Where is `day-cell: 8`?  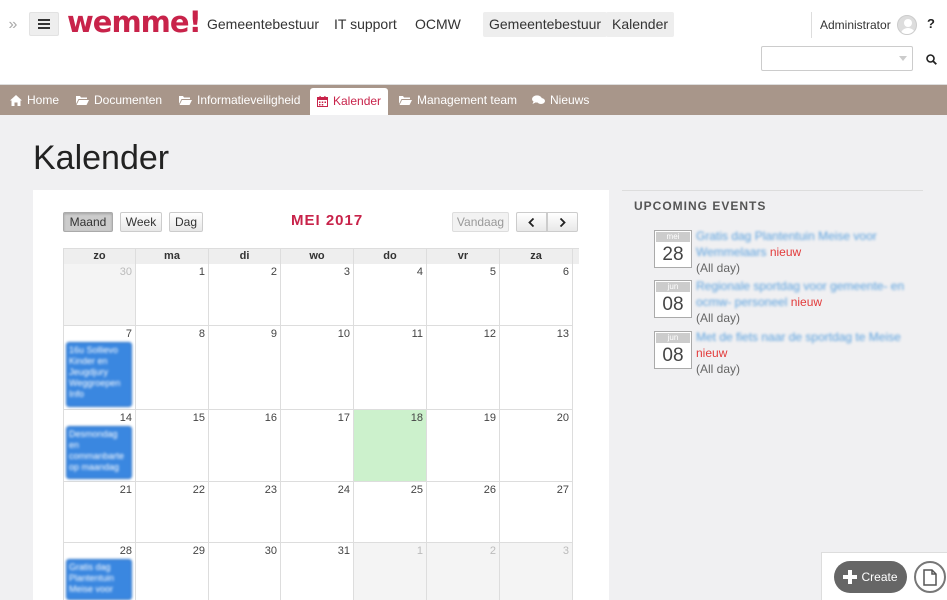 day-cell: 8 is located at coordinates (172, 368).